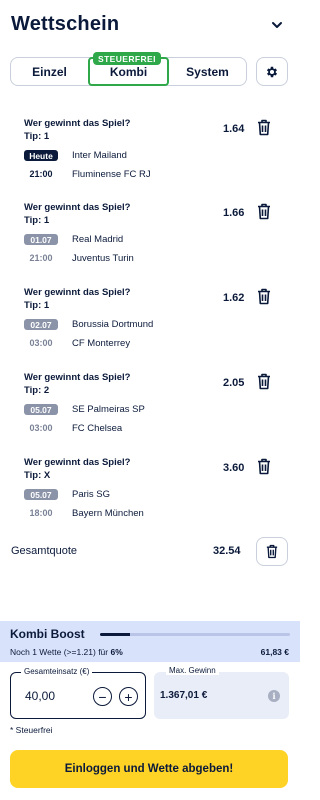  I want to click on bet-tip: Tip: 2, so click(37, 390).